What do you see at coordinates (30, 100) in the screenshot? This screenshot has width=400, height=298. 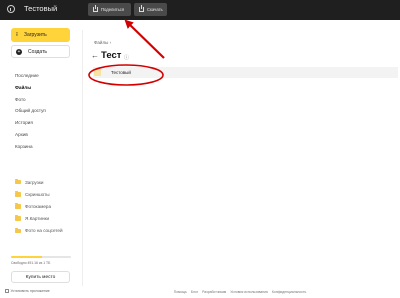 I see `sidebar-item-photos: Фото` at bounding box center [30, 100].